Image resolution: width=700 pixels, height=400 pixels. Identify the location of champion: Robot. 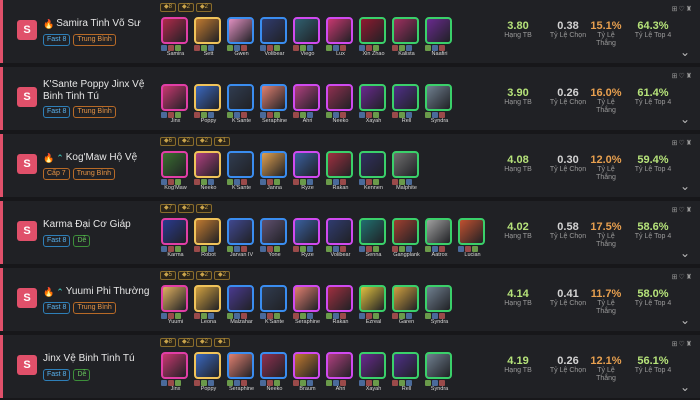
(208, 240).